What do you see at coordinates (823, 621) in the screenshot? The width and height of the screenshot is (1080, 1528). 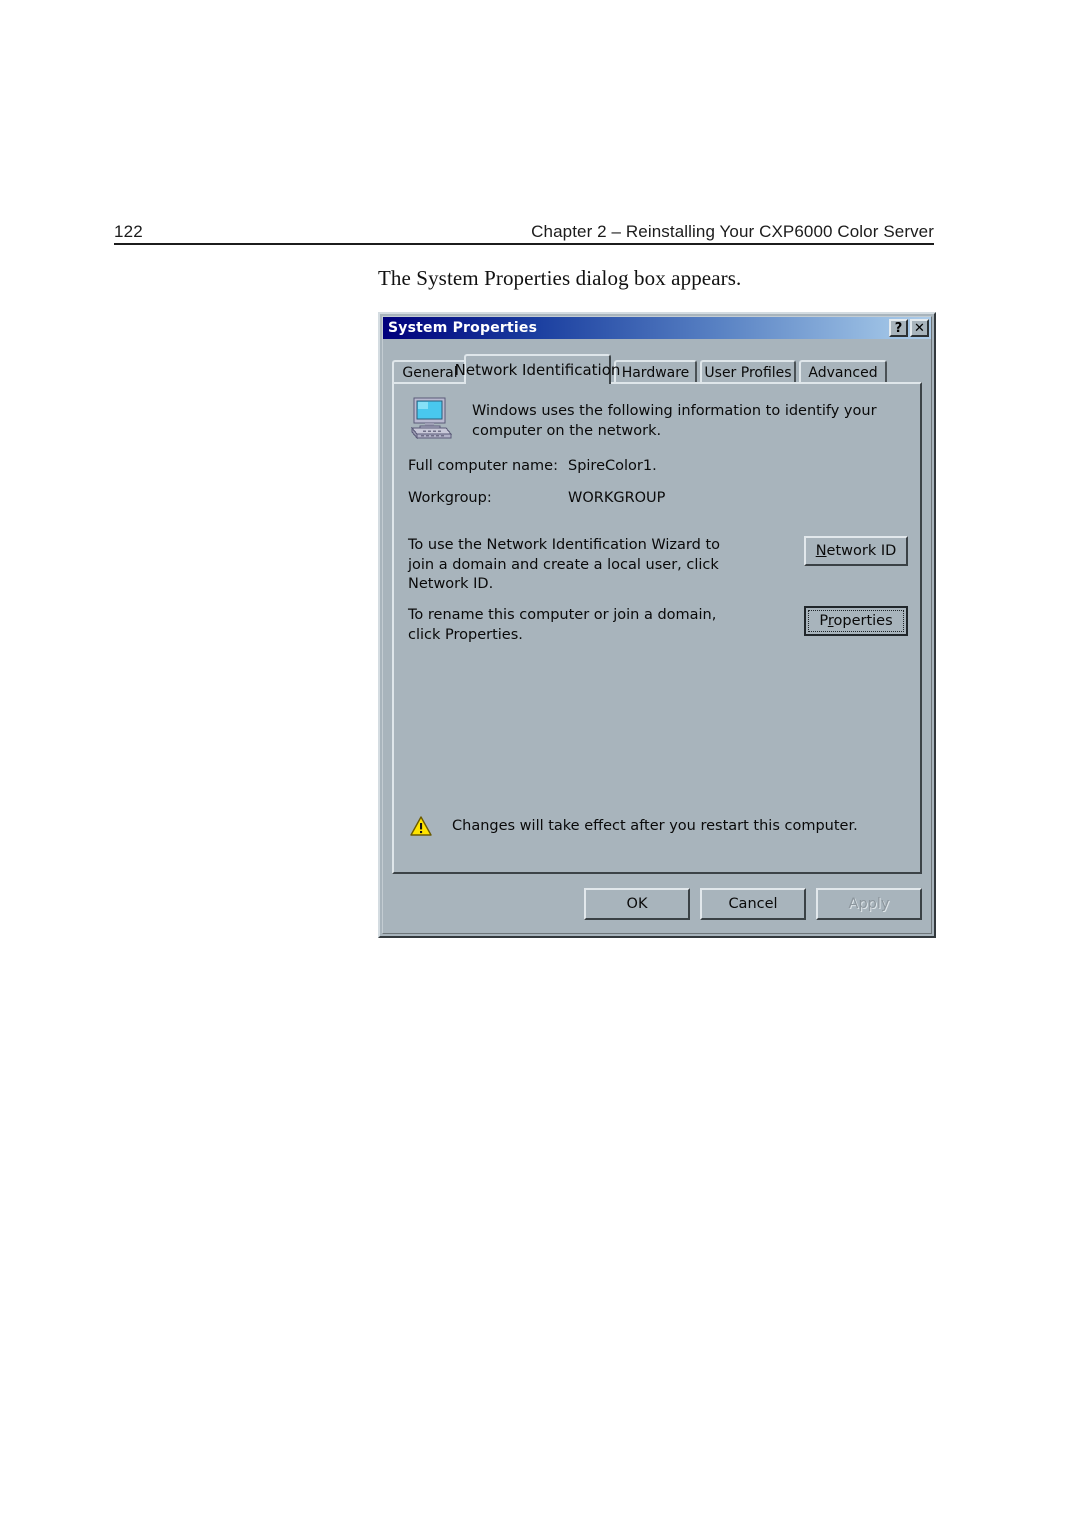 I see `properties-label-pre: P` at bounding box center [823, 621].